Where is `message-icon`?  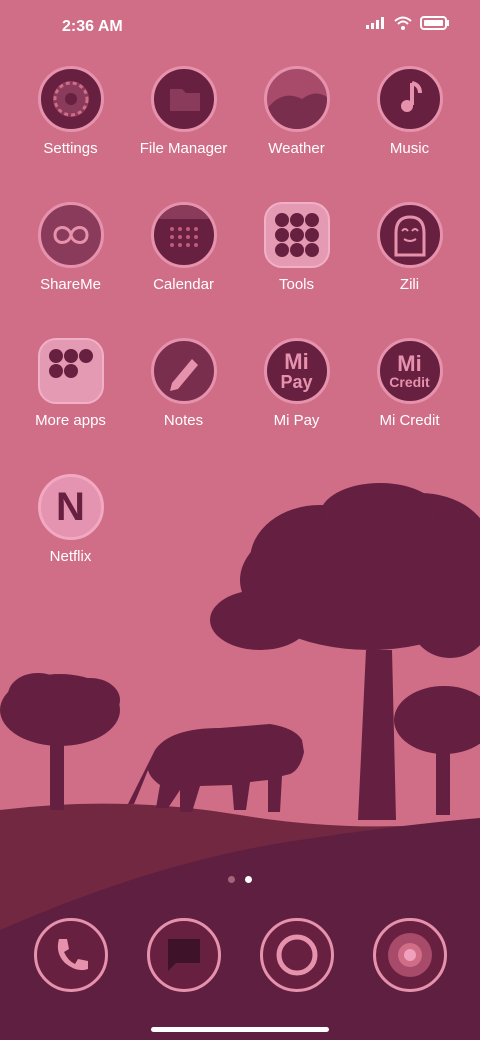 message-icon is located at coordinates (183, 955).